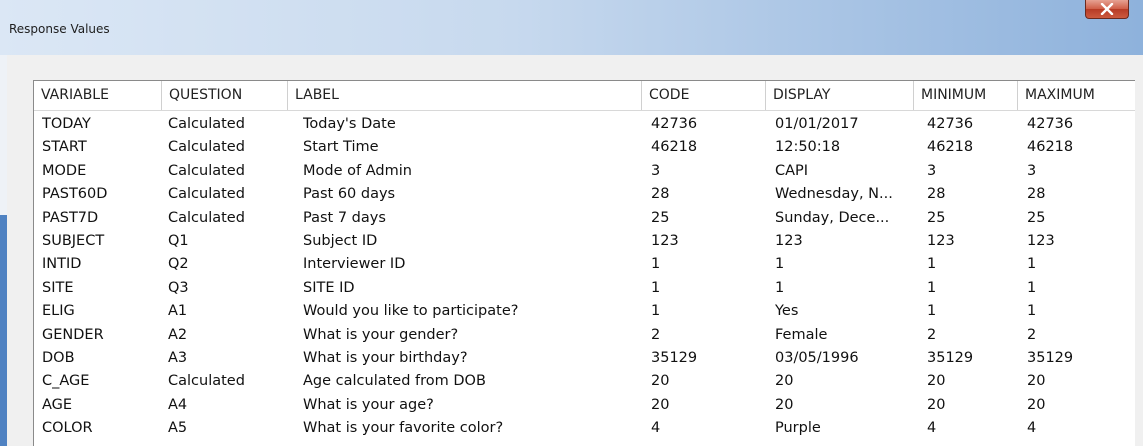  What do you see at coordinates (704, 95) in the screenshot?
I see `column-header-code: CODE` at bounding box center [704, 95].